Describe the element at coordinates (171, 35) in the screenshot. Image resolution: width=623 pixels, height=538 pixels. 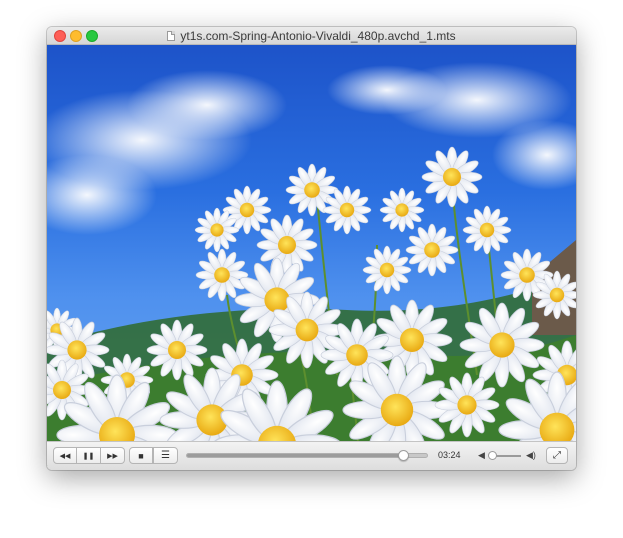
I see `document-icon` at that location.